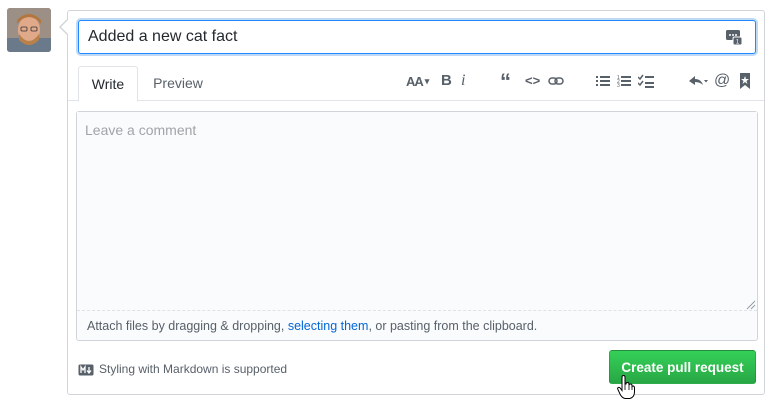 The width and height of the screenshot is (769, 414). I want to click on pull-request-title-input, so click(417, 37).